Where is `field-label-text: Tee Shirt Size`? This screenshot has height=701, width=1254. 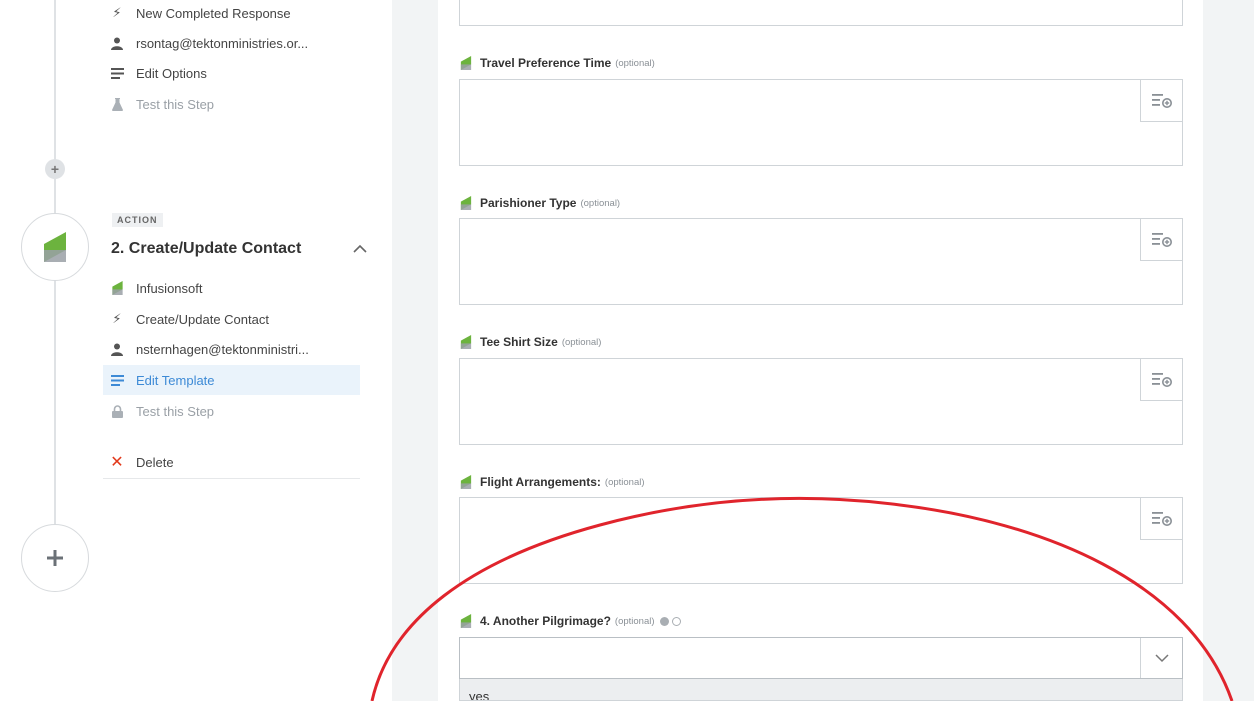
field-label-text: Tee Shirt Size is located at coordinates (519, 342).